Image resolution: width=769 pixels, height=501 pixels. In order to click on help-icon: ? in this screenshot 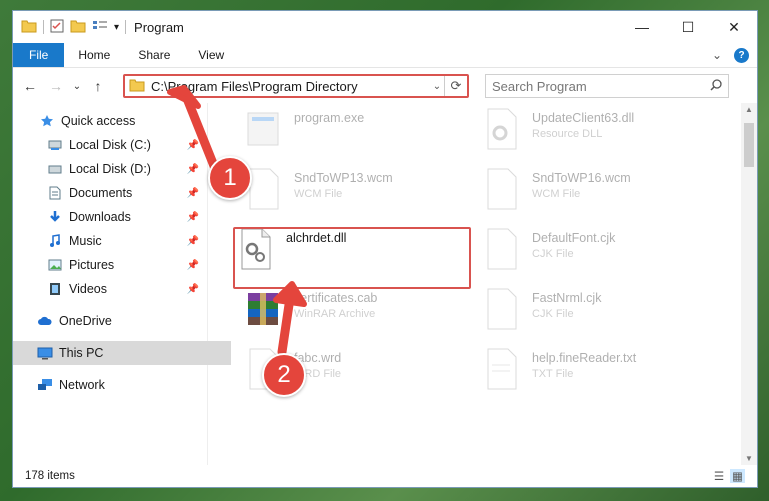, I will do `click(741, 55)`.